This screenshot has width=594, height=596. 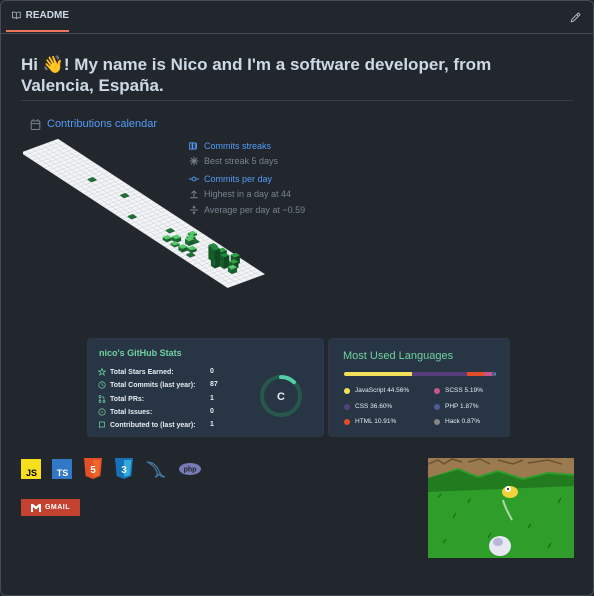 I want to click on homer-bush-gif, so click(x=501, y=508).